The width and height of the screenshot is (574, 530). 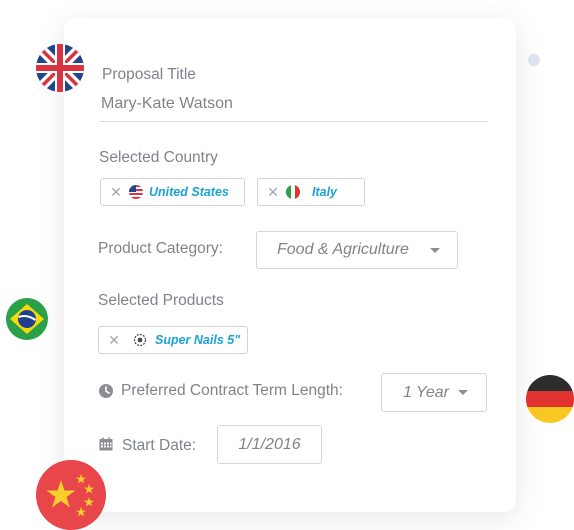 I want to click on product-category-select: Food & Agriculture, so click(x=357, y=250).